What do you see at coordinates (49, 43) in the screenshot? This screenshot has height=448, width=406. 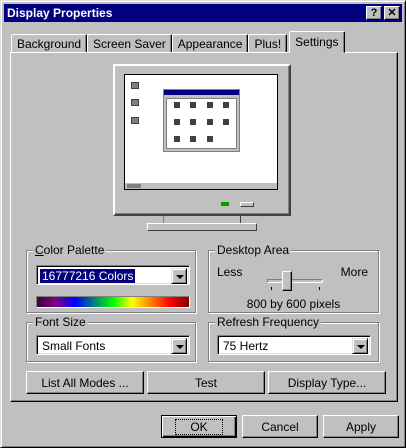 I see `tab-background: Background` at bounding box center [49, 43].